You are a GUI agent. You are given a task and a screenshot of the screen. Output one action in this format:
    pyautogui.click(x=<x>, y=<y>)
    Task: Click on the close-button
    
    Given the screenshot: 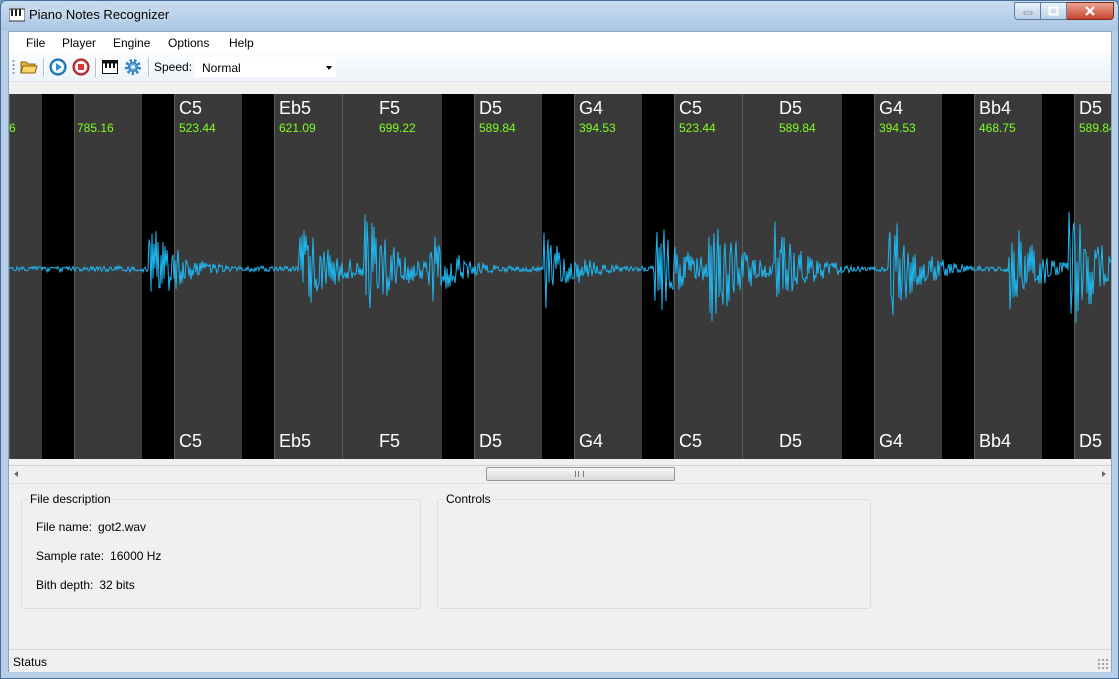 What is the action you would take?
    pyautogui.click(x=1090, y=11)
    